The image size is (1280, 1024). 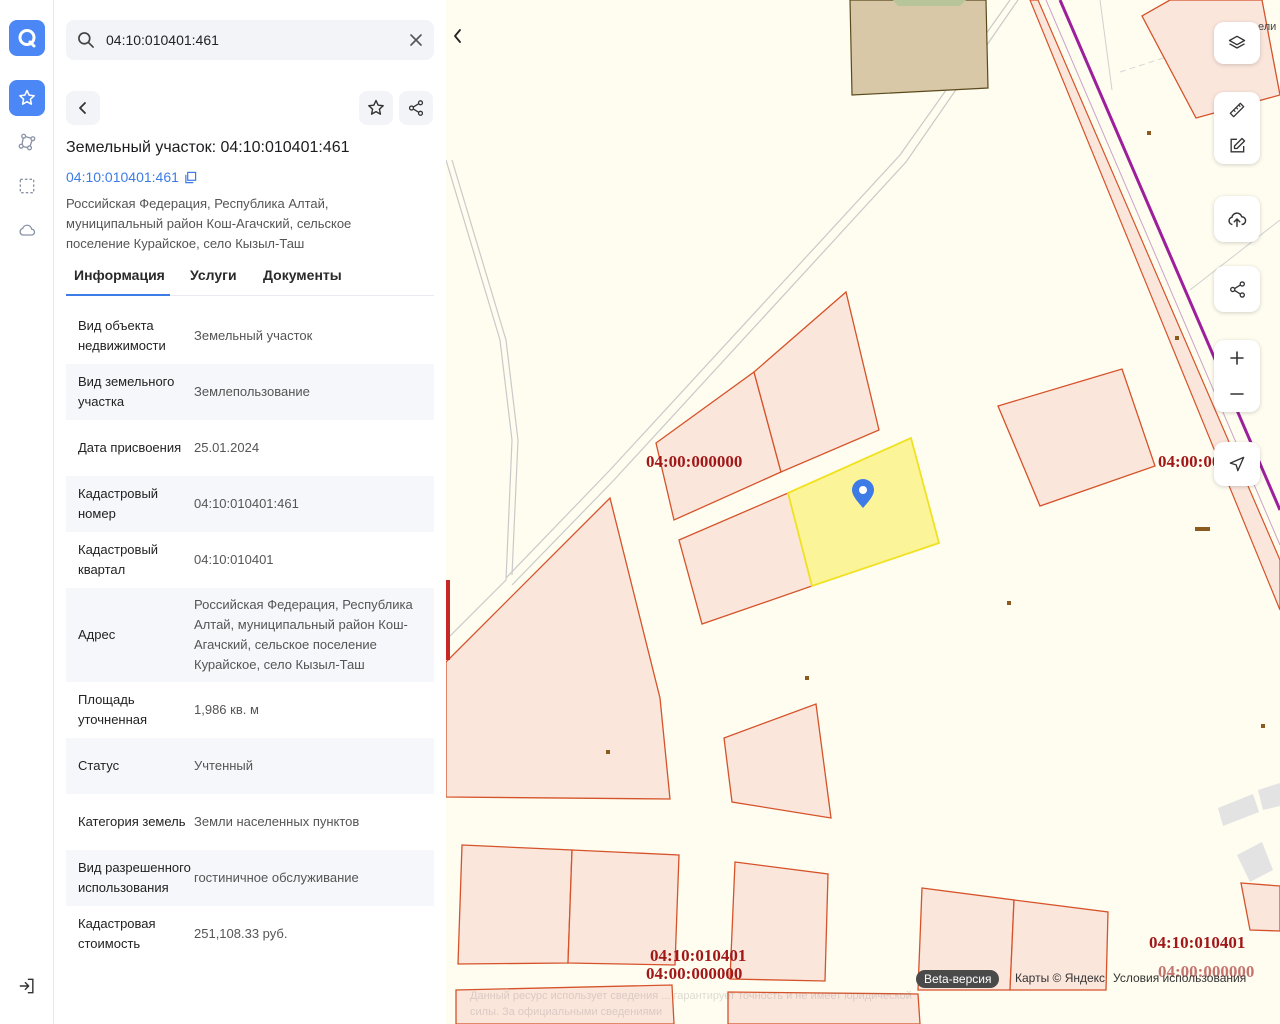 I want to click on tab-documents: Документы, so click(x=302, y=279).